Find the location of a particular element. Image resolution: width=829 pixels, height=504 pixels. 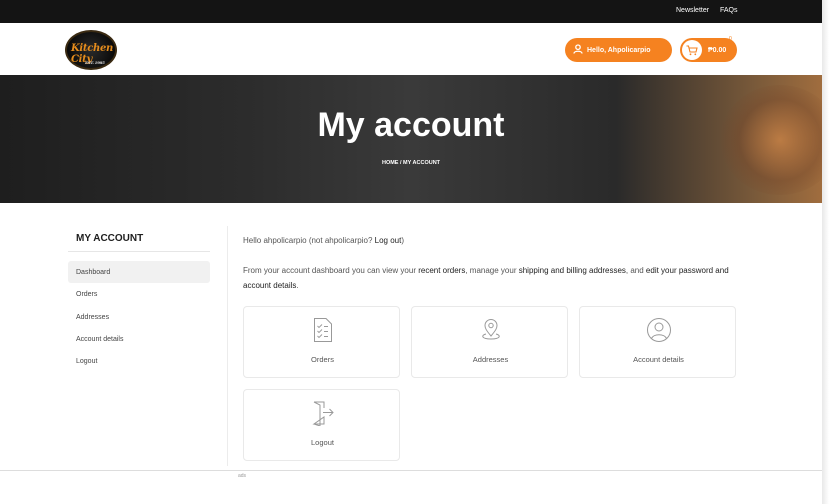

intro-text-2: , manage your is located at coordinates (492, 270).